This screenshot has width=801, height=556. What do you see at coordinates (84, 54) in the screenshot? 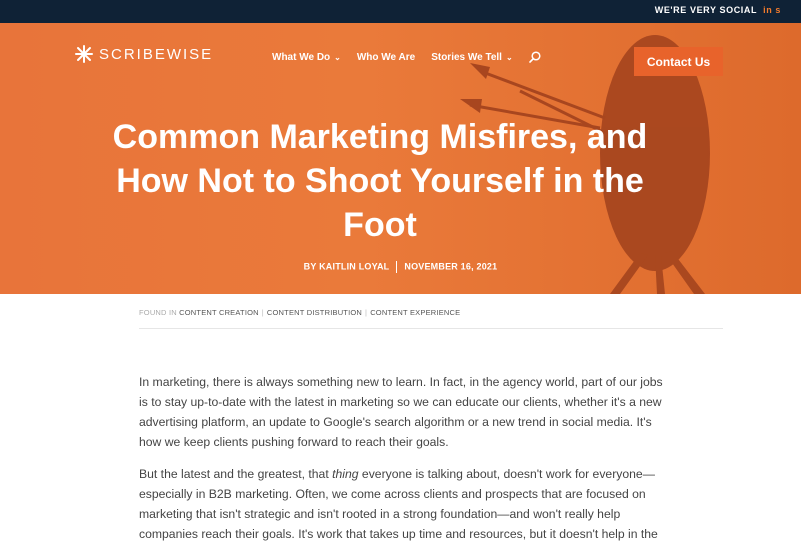
I see `starburst-logo-icon` at bounding box center [84, 54].